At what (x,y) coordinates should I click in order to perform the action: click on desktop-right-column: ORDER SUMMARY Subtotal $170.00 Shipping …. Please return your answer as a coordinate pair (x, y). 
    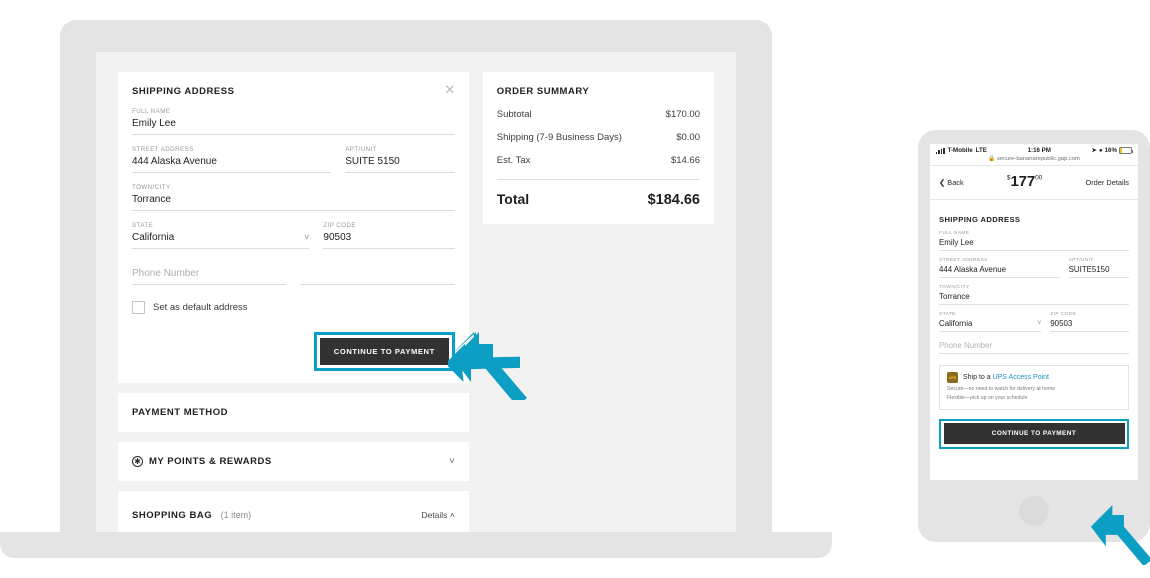
    Looking at the image, I should click on (598, 148).